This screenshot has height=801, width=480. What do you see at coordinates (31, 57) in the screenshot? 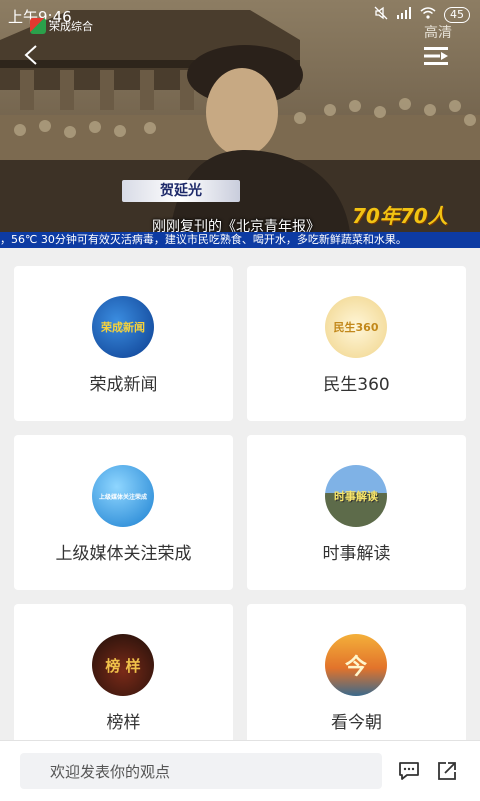
I see `back-icon` at bounding box center [31, 57].